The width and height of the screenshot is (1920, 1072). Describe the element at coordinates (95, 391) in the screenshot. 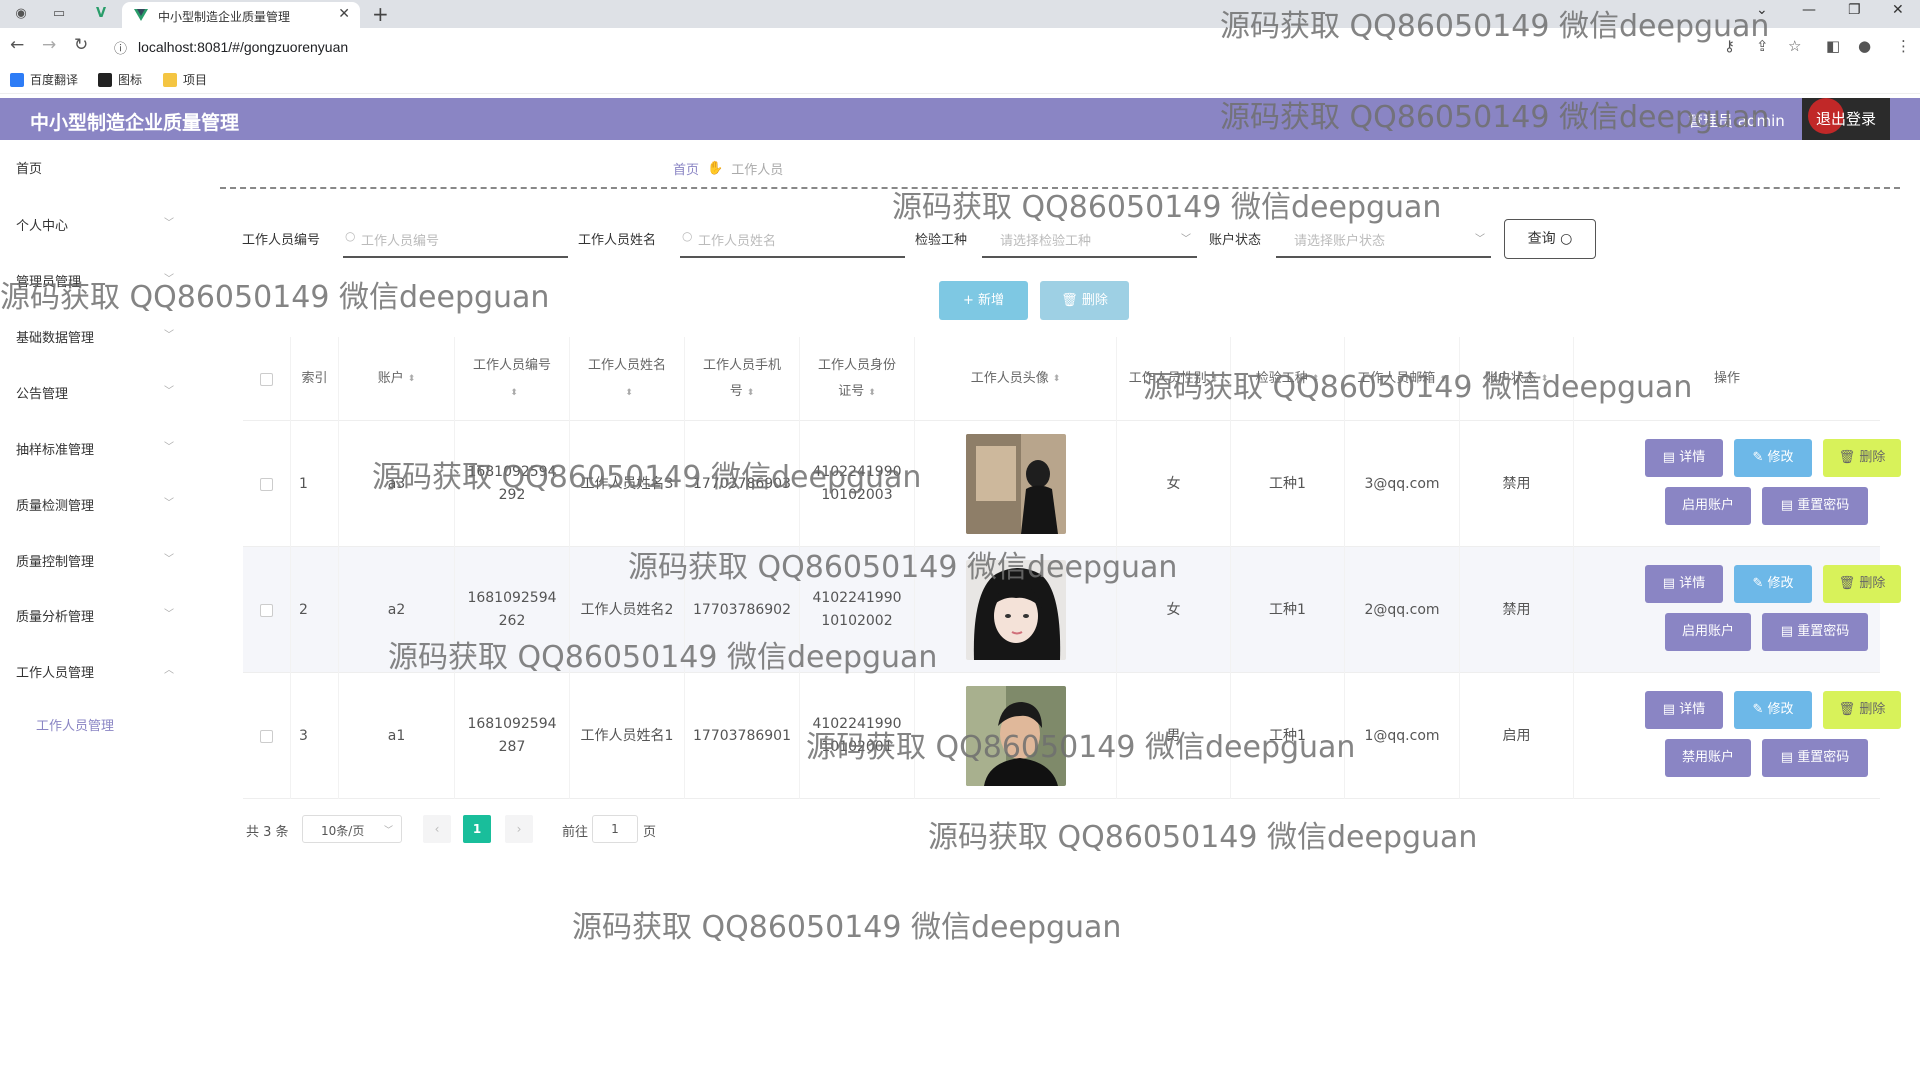

I see `sidebar-item-notice: 公告管理 ﹀` at that location.